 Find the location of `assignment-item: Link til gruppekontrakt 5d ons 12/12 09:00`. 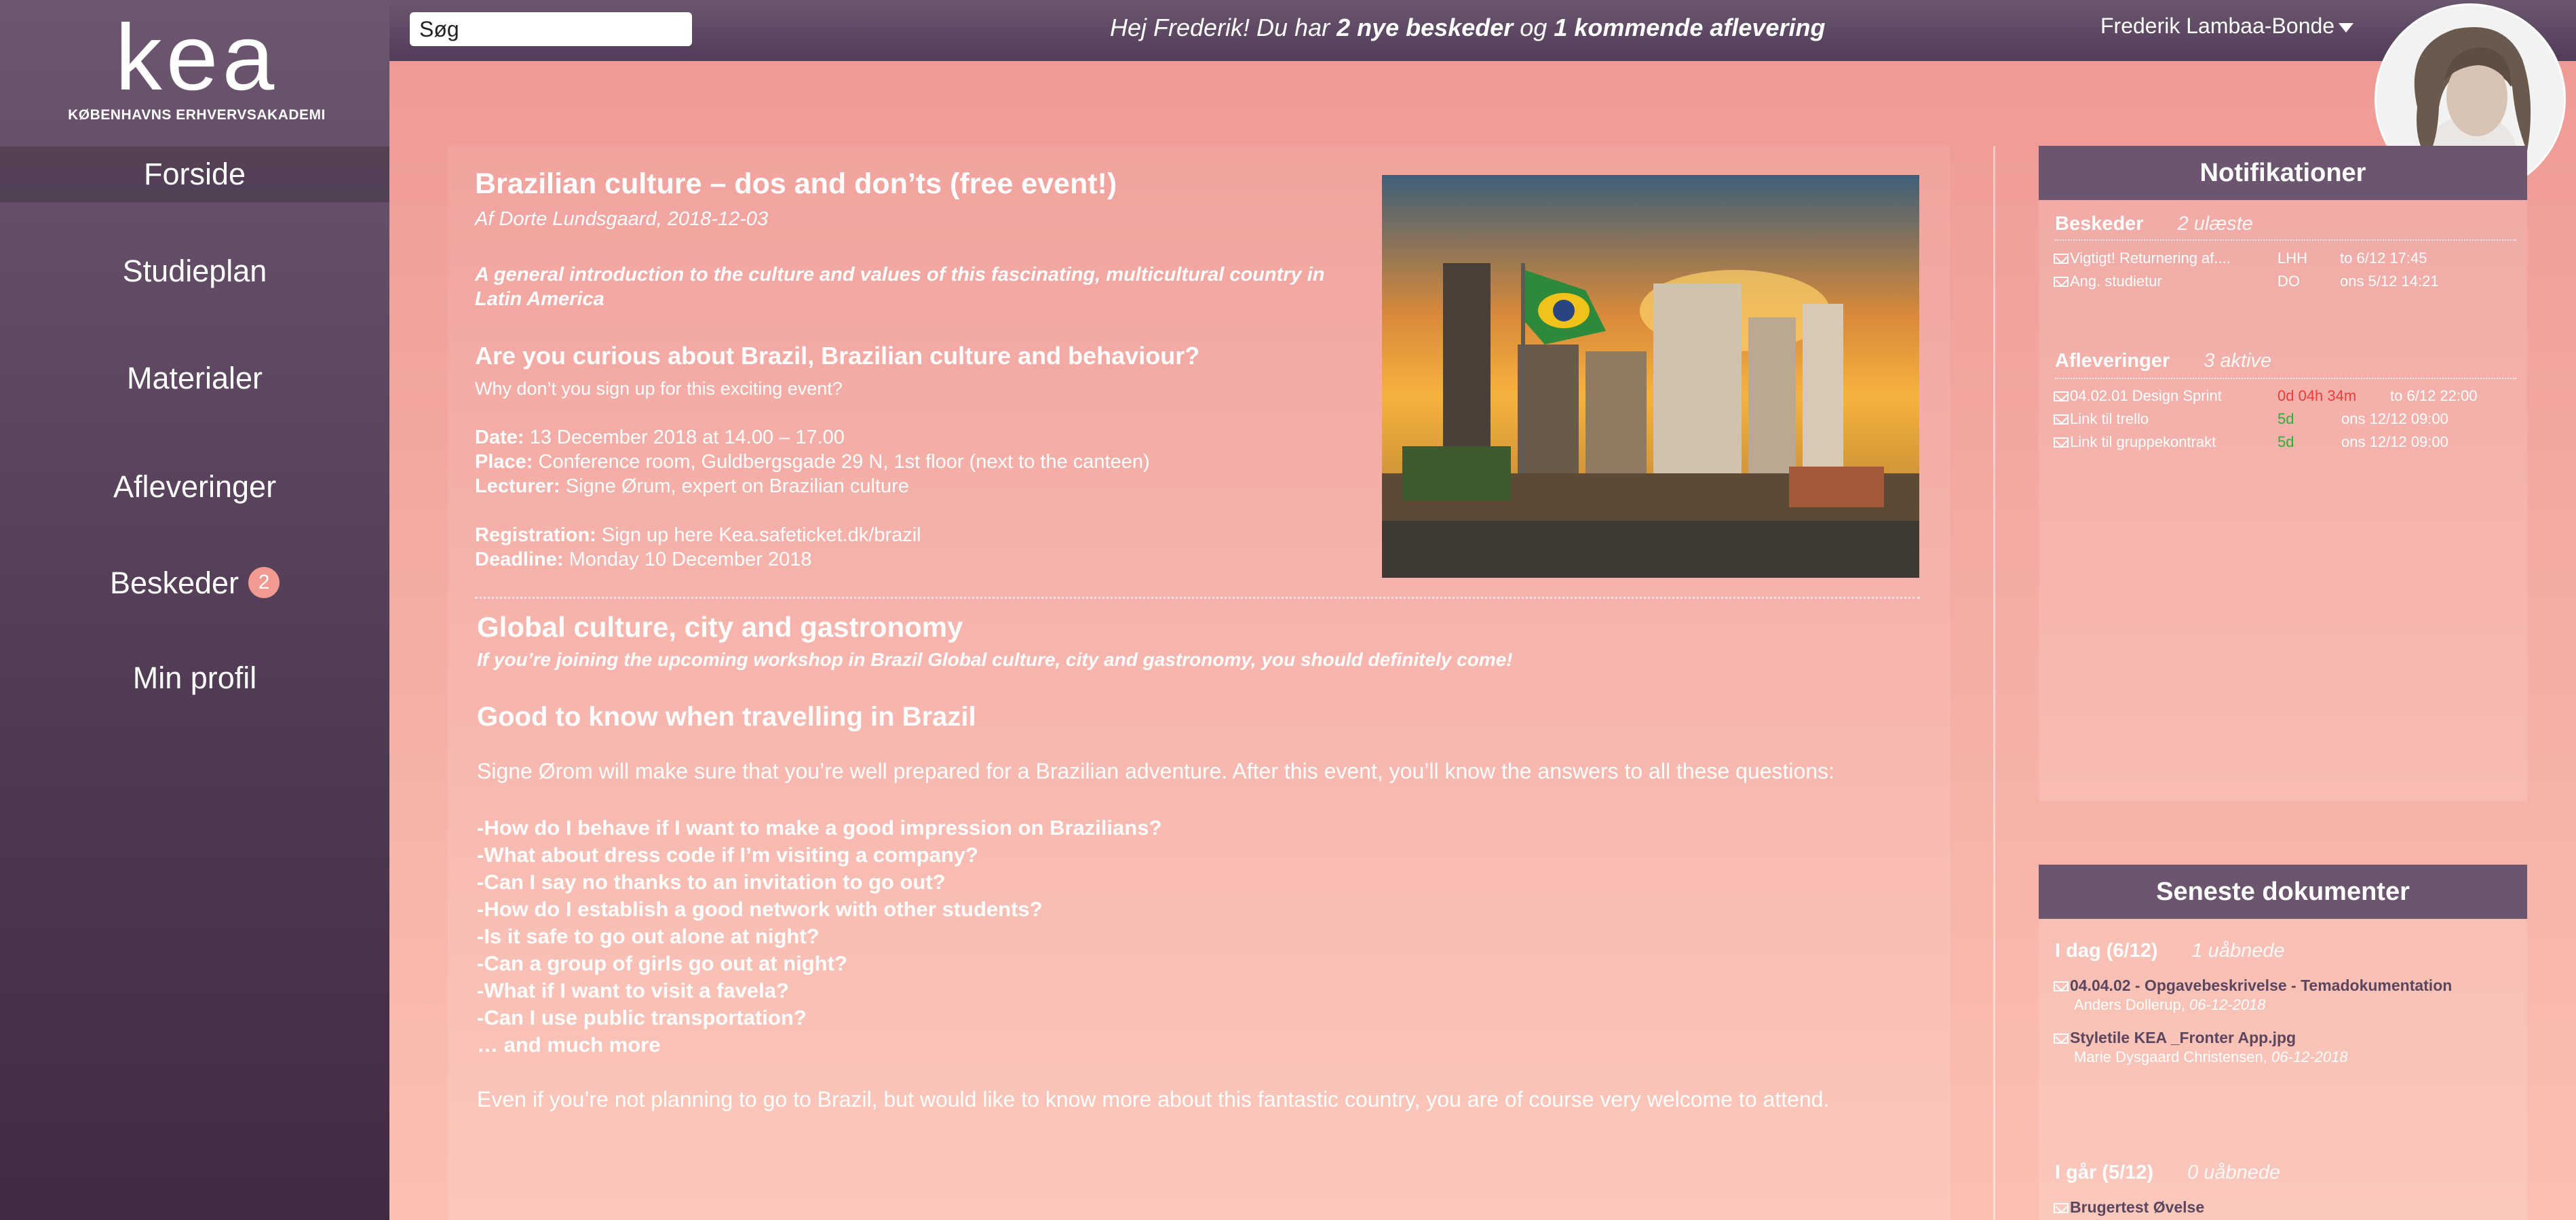

assignment-item: Link til gruppekontrakt 5d ons 12/12 09:00 is located at coordinates (2251, 442).